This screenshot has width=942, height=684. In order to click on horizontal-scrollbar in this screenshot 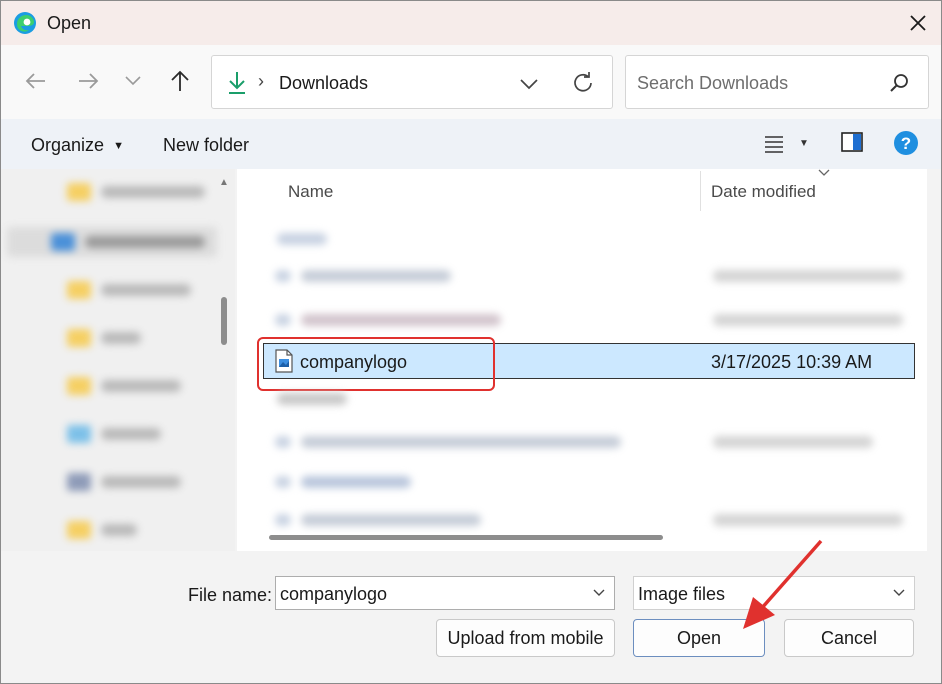, I will do `click(466, 537)`.